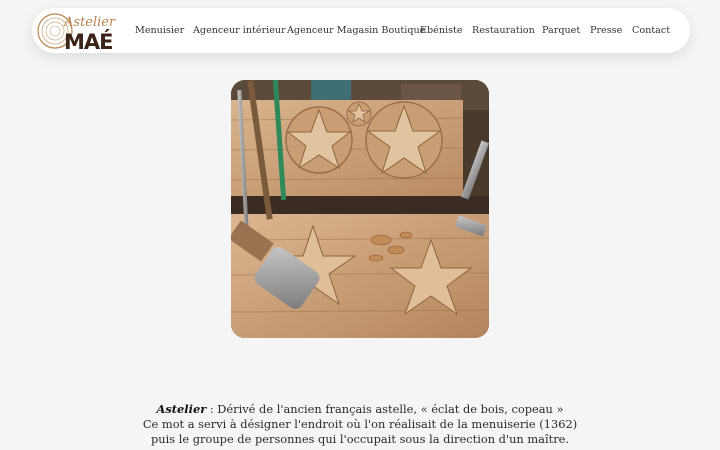  What do you see at coordinates (159, 30) in the screenshot?
I see `nav-menuisier: Menuisier` at bounding box center [159, 30].